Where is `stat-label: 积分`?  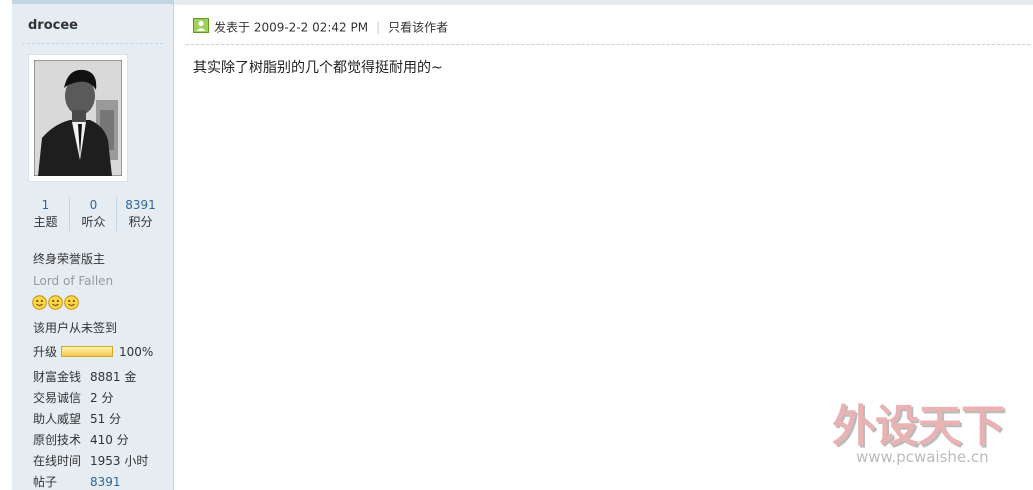 stat-label: 积分 is located at coordinates (140, 222).